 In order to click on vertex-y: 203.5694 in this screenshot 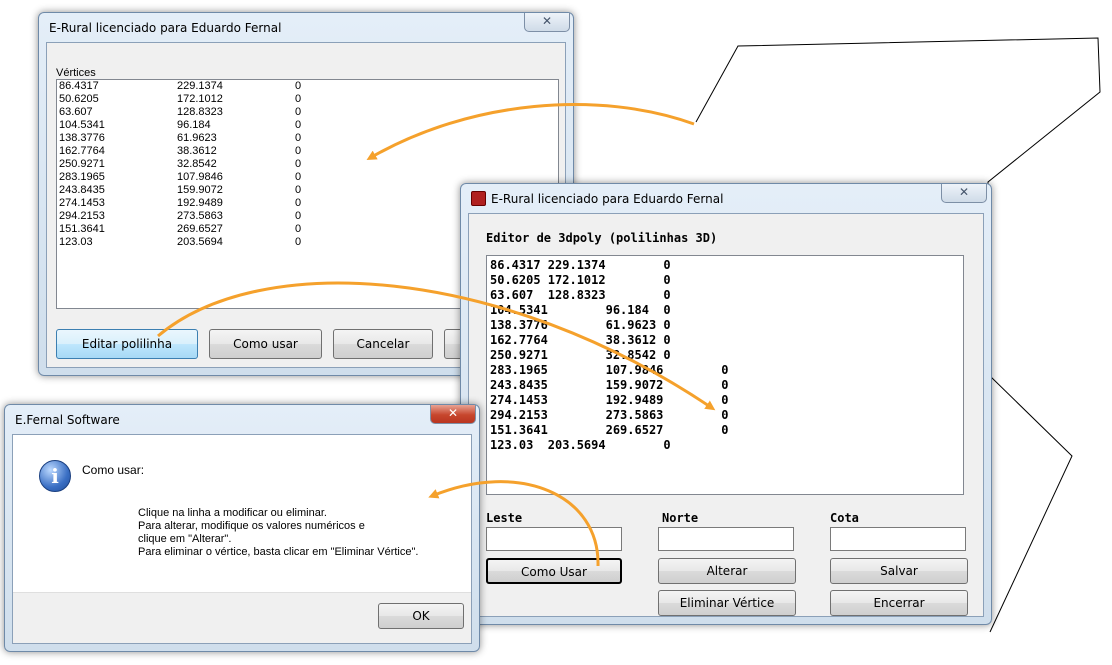, I will do `click(200, 242)`.